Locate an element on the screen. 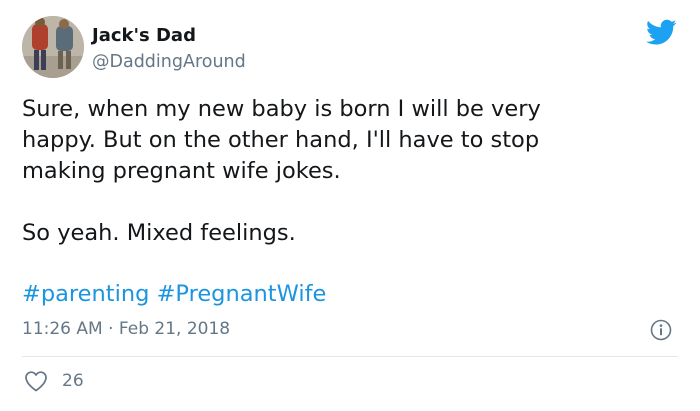 Image resolution: width=700 pixels, height=411 pixels. tweet-time: 11:26 AM is located at coordinates (62, 329).